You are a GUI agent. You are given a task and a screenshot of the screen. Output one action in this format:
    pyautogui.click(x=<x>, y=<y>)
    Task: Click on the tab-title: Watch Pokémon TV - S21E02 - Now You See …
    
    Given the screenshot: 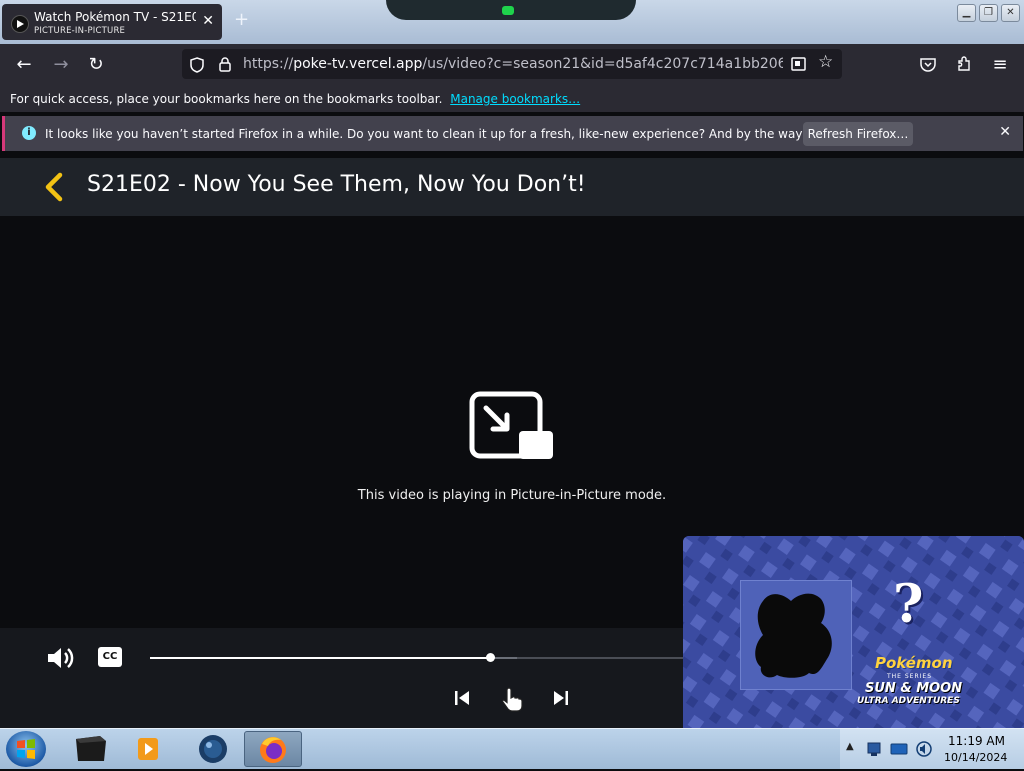 What is the action you would take?
    pyautogui.click(x=115, y=17)
    